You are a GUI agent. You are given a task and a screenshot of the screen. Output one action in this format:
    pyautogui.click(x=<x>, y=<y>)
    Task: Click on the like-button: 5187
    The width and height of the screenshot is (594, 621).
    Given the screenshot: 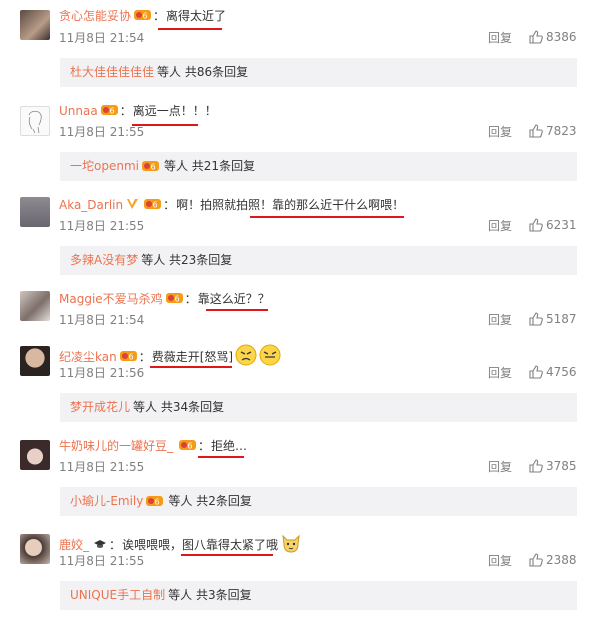 What is the action you would take?
    pyautogui.click(x=553, y=319)
    